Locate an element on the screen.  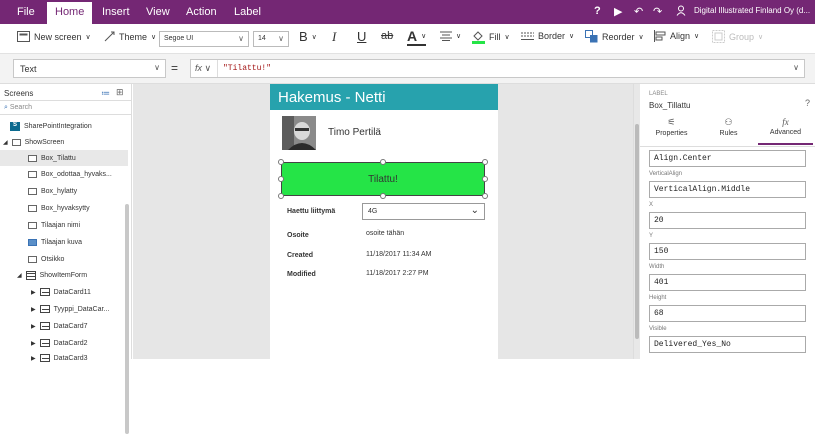
tree-item: ▶ DataCard7 is located at coordinates (59, 326).